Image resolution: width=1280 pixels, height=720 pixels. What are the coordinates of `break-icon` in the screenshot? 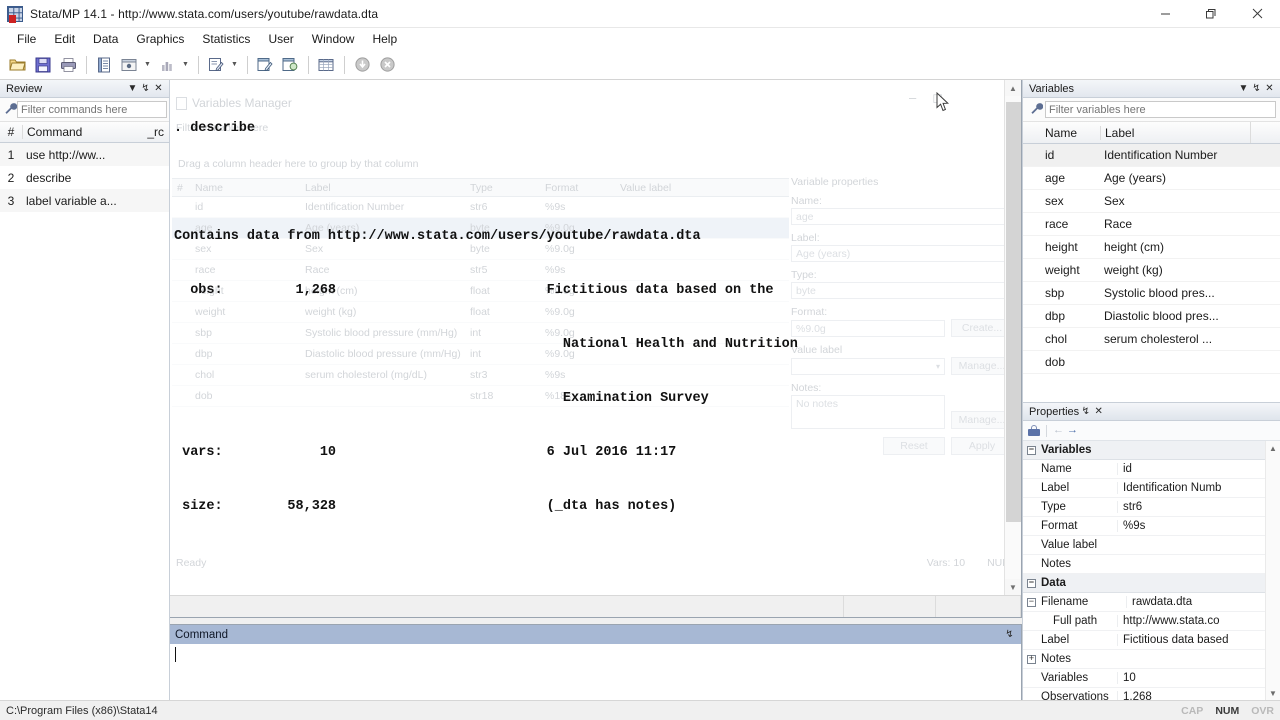 It's located at (362, 65).